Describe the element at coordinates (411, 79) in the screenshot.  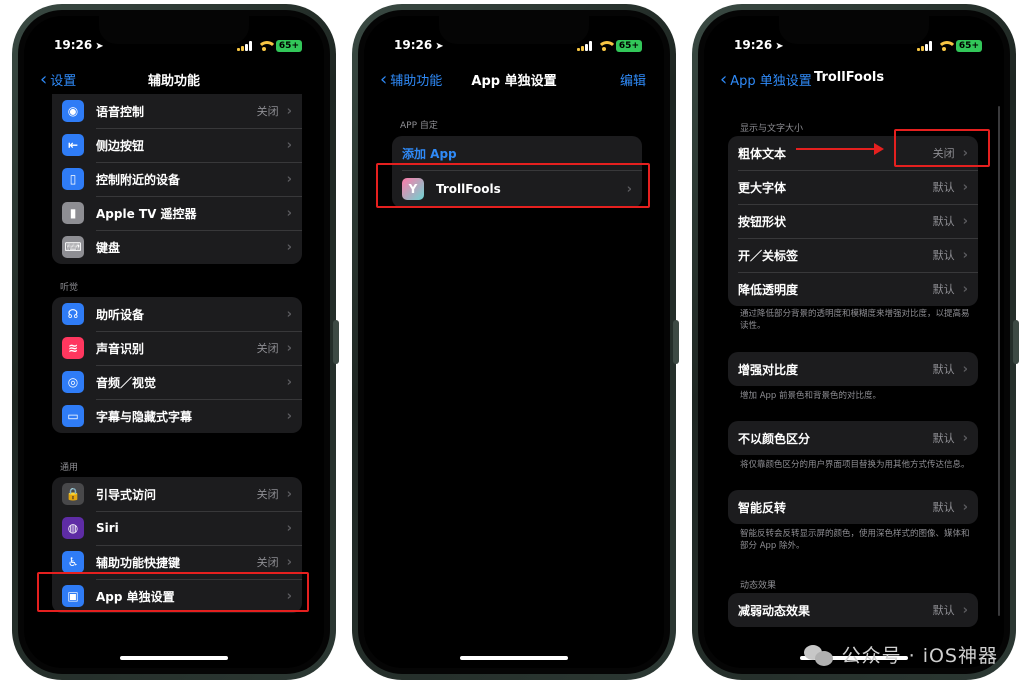
I see `back-button: ‹ 辅助功能` at that location.